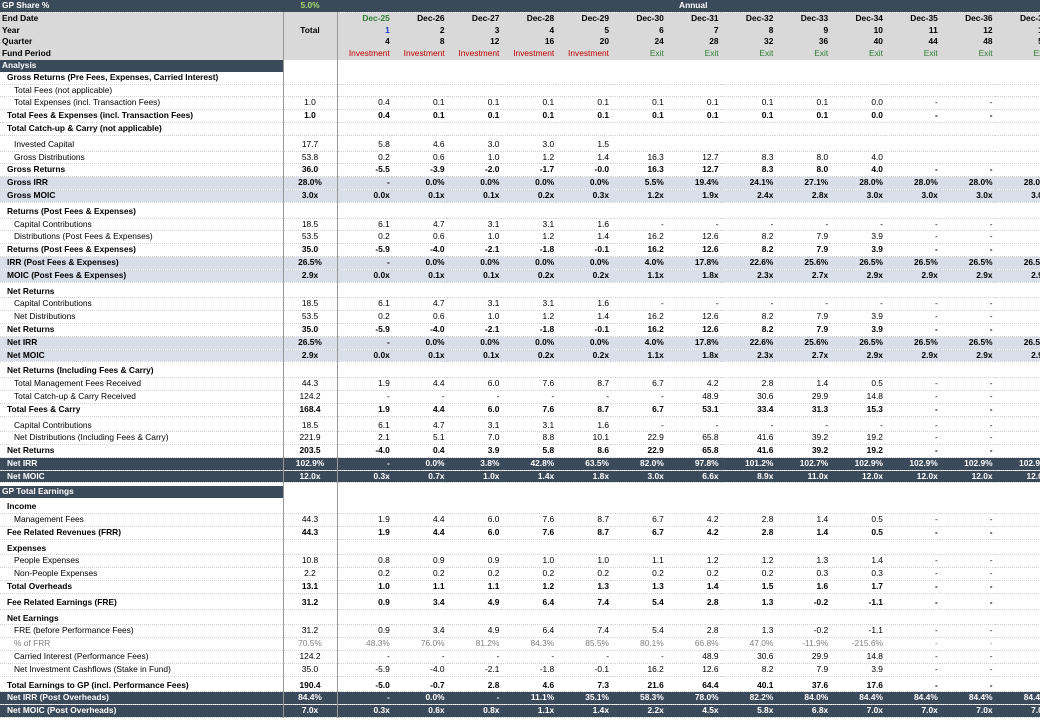 This screenshot has height=720, width=1040. What do you see at coordinates (583, 603) in the screenshot?
I see `value-cell: 7.4` at bounding box center [583, 603].